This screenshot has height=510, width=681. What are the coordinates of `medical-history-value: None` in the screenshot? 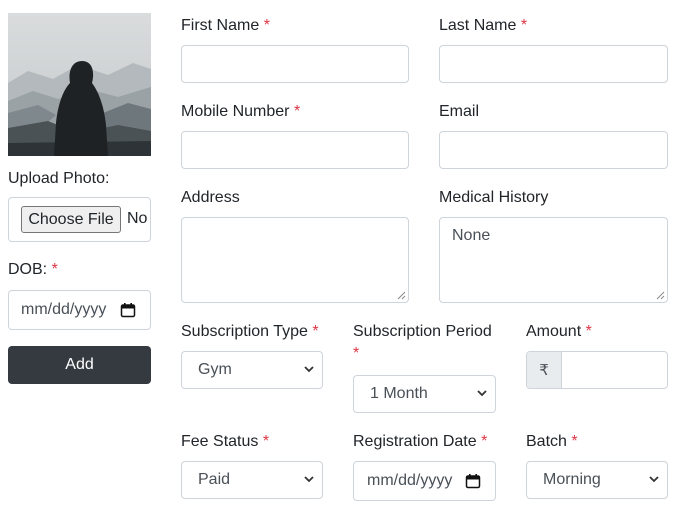 It's located at (471, 235).